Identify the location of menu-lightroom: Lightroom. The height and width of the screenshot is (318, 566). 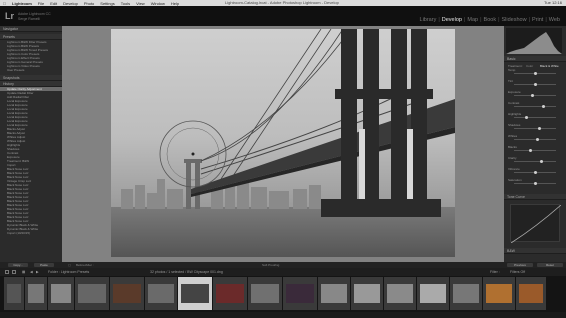
(22, 3).